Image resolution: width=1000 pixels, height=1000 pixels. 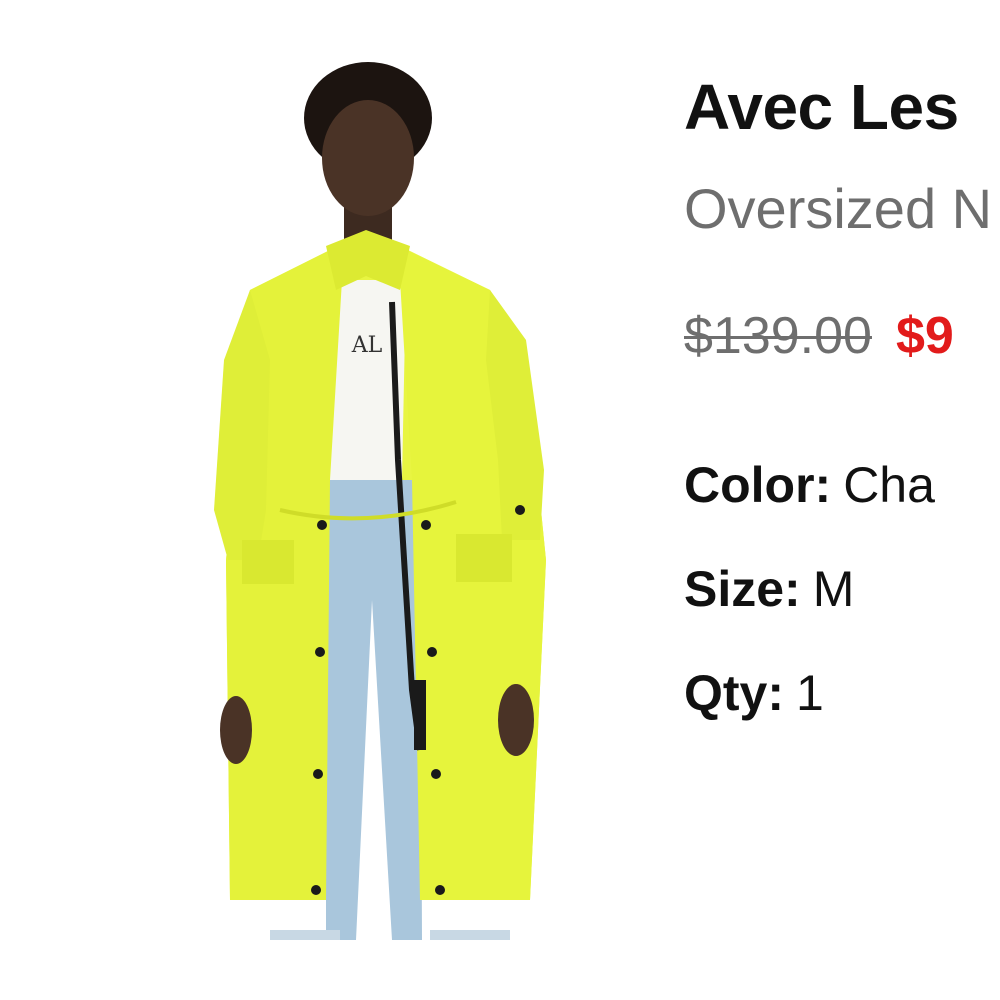 I want to click on color-label: Color:, so click(x=758, y=485).